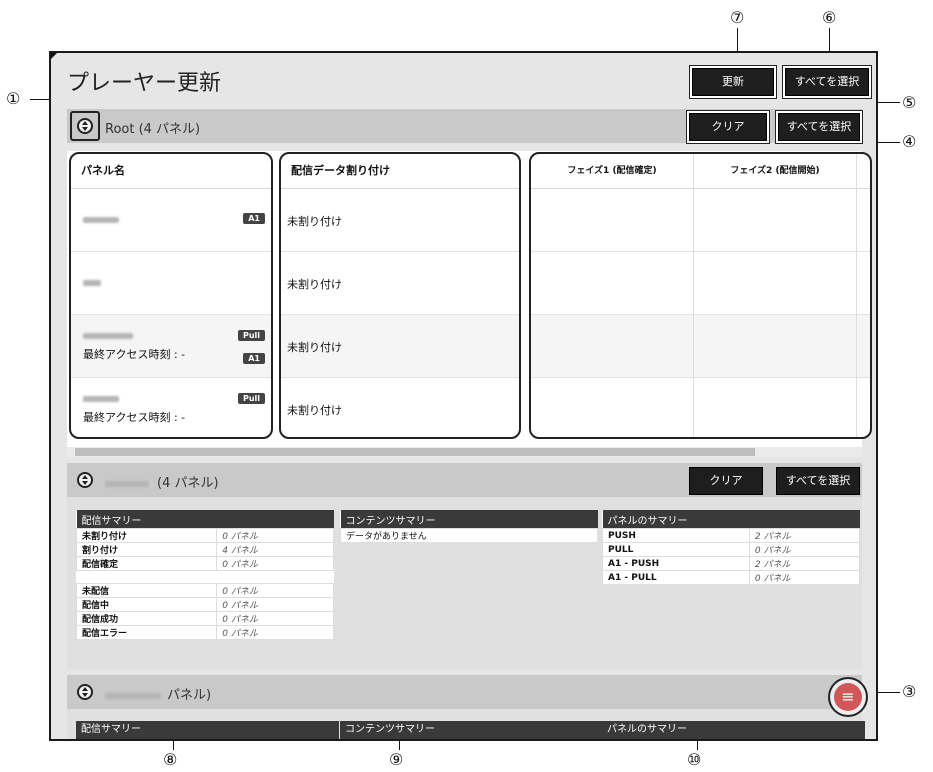 Image resolution: width=933 pixels, height=772 pixels. I want to click on horizontal-scrollbar, so click(464, 452).